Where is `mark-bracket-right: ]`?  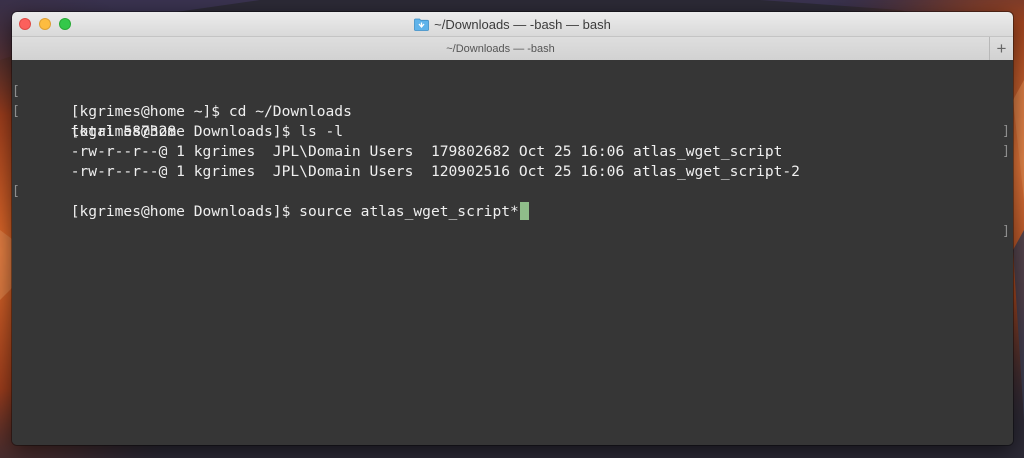
mark-bracket-right: ] is located at coordinates (1006, 231).